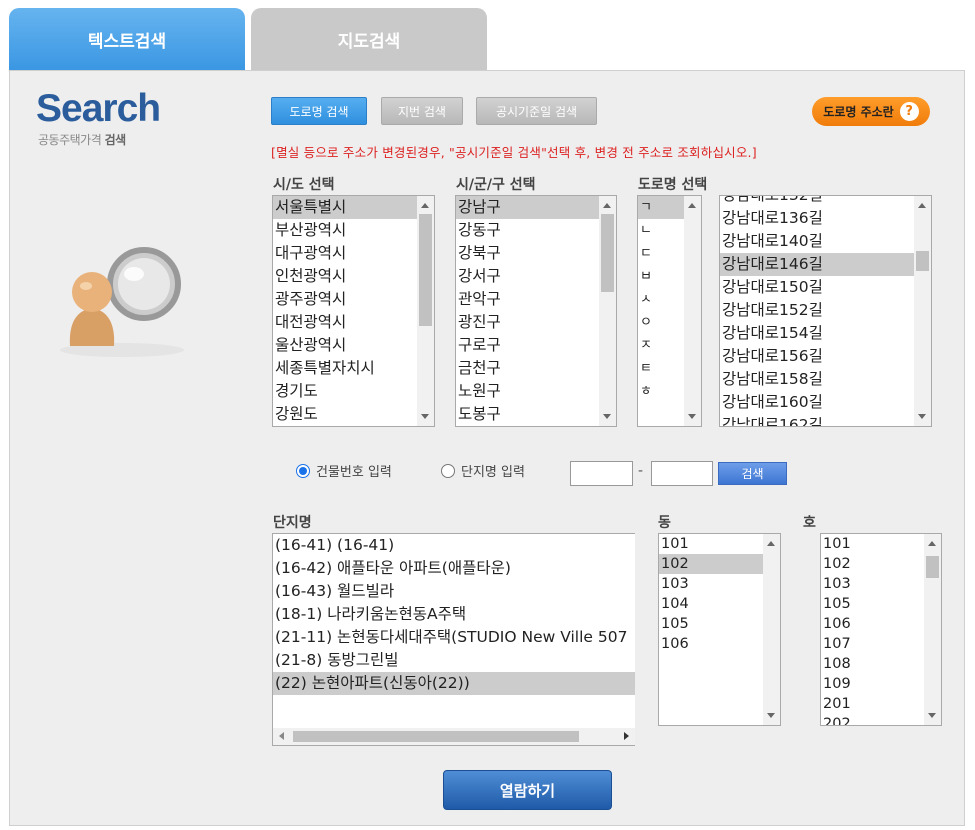  What do you see at coordinates (369, 39) in the screenshot?
I see `tab-map-search: 지도검색` at bounding box center [369, 39].